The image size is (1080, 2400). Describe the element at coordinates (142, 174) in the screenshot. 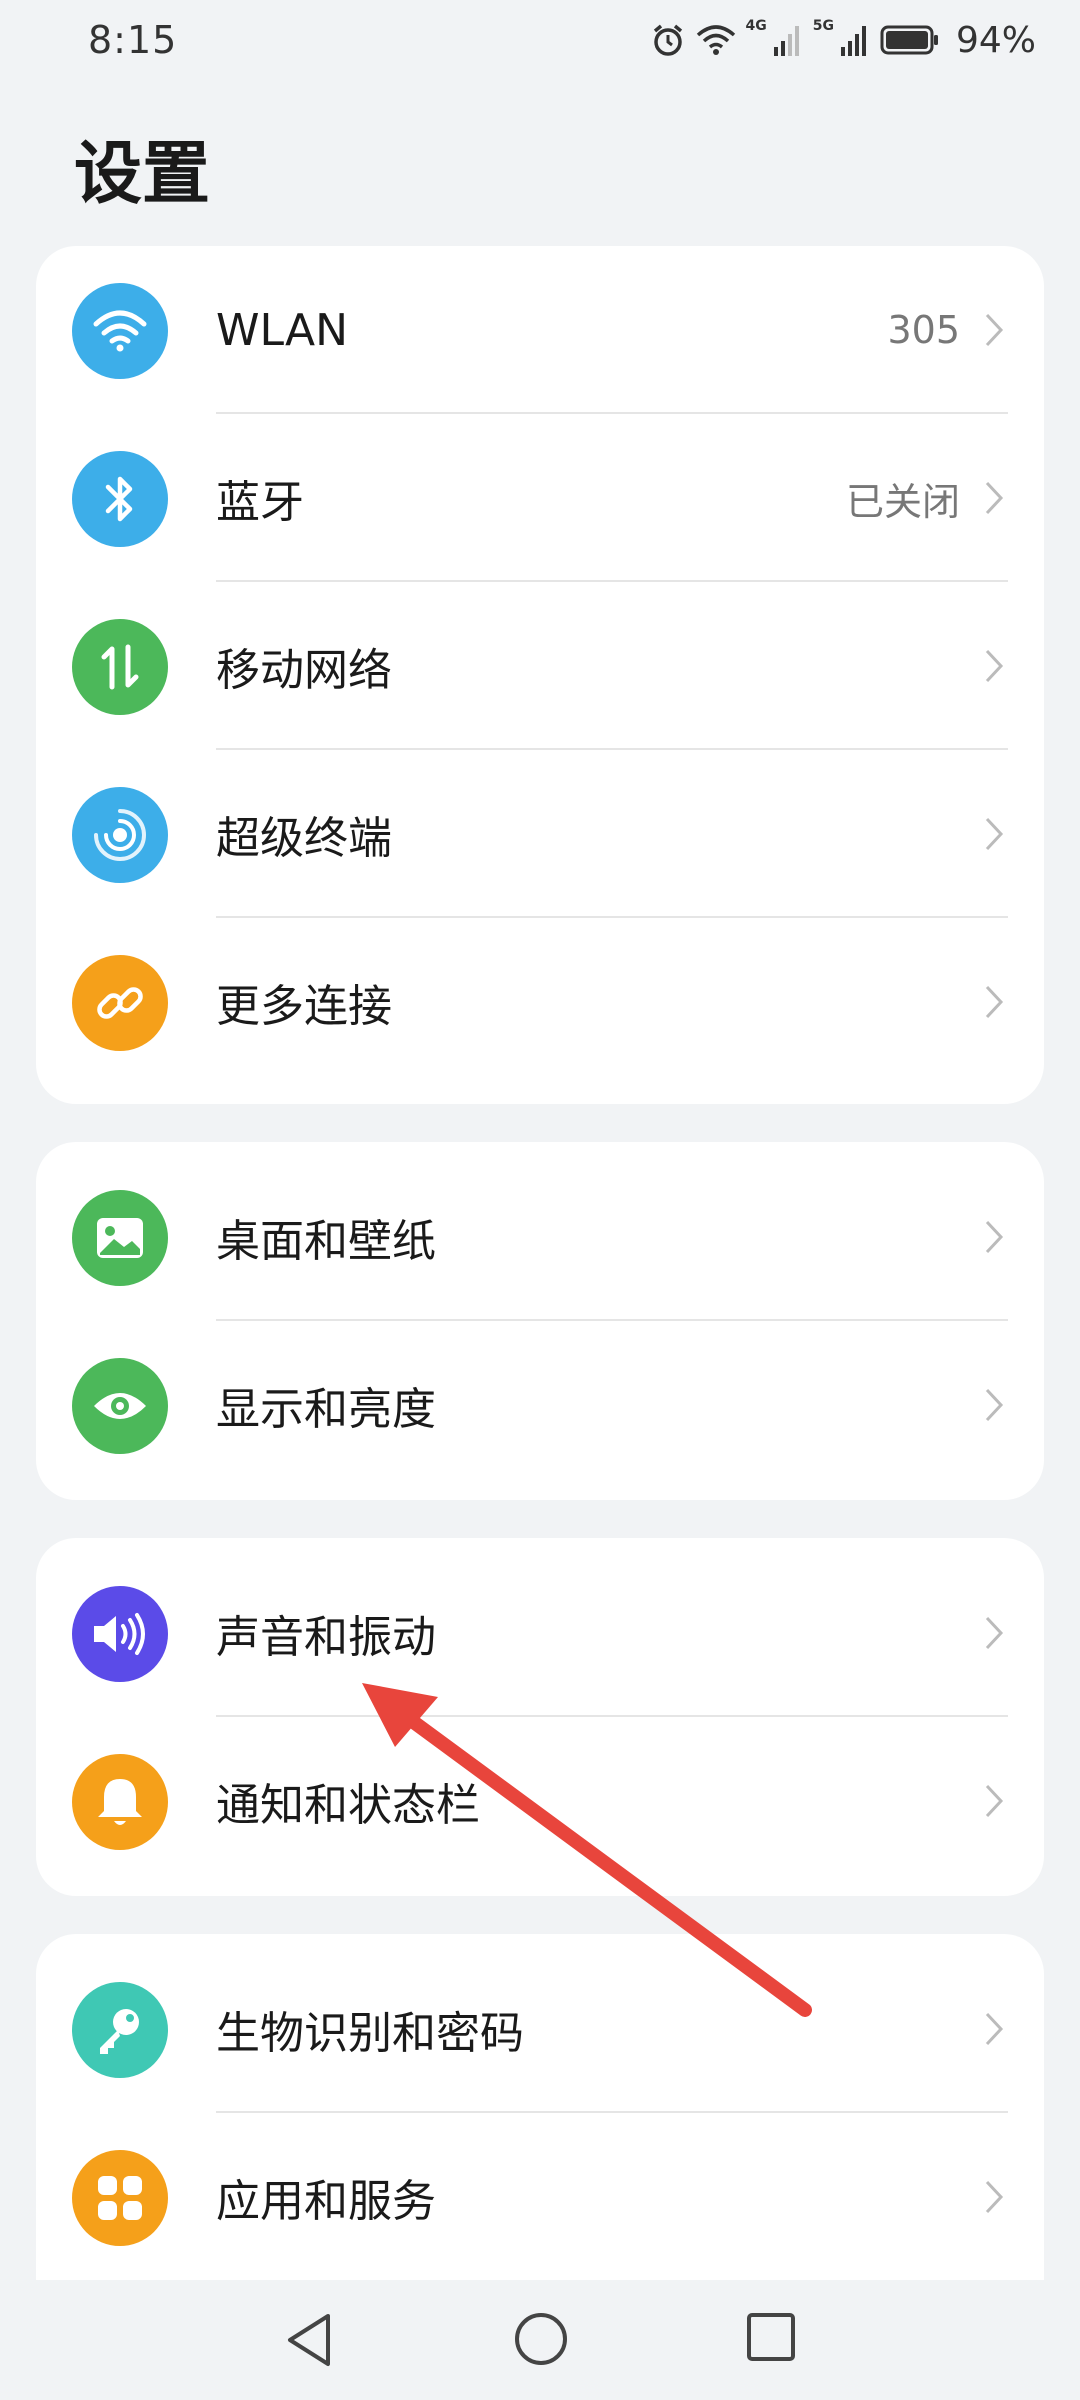

I see `page-title: 设置` at that location.